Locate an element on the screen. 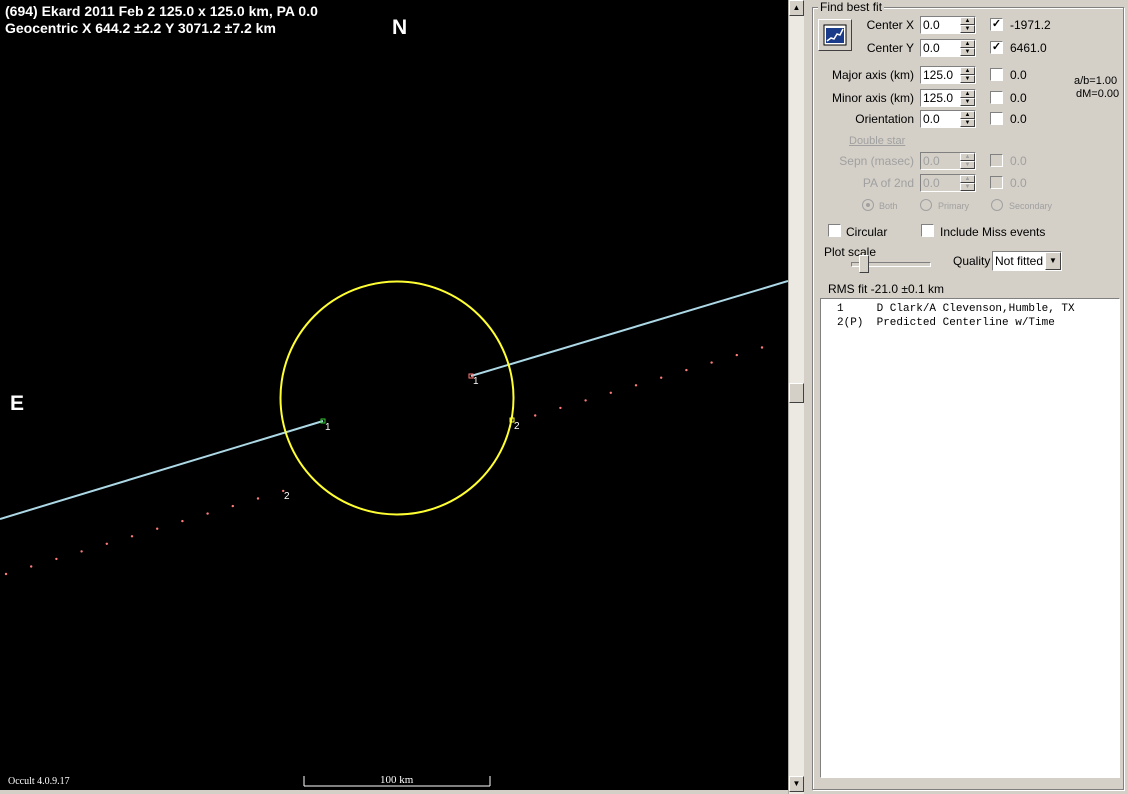 Image resolution: width=1128 pixels, height=794 pixels. group-title: Find best fit is located at coordinates (851, 7).